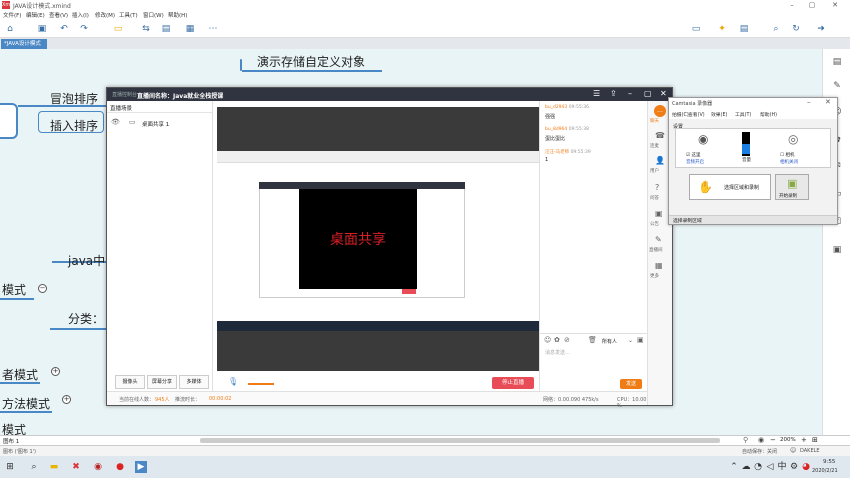  What do you see at coordinates (194, 382) in the screenshot?
I see `multimedia-button: 多媒体` at bounding box center [194, 382].